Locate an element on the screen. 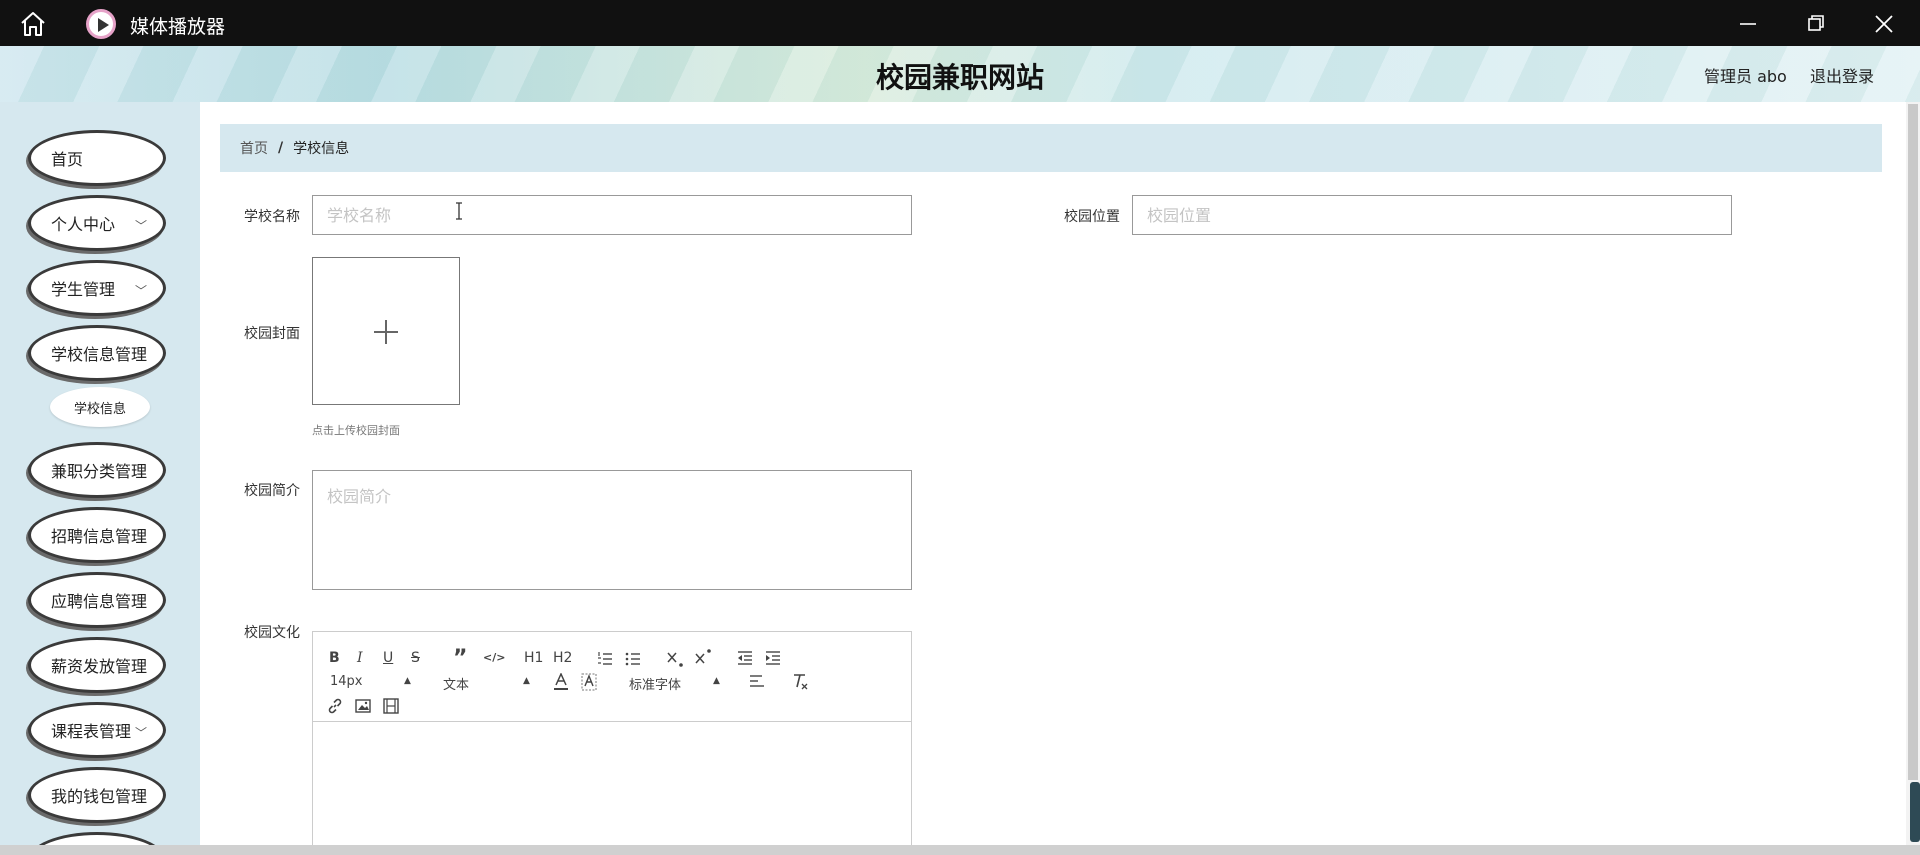 The image size is (1920, 855). site-header: 校园兼职网站 管理员 abo 退出登录 is located at coordinates (960, 74).